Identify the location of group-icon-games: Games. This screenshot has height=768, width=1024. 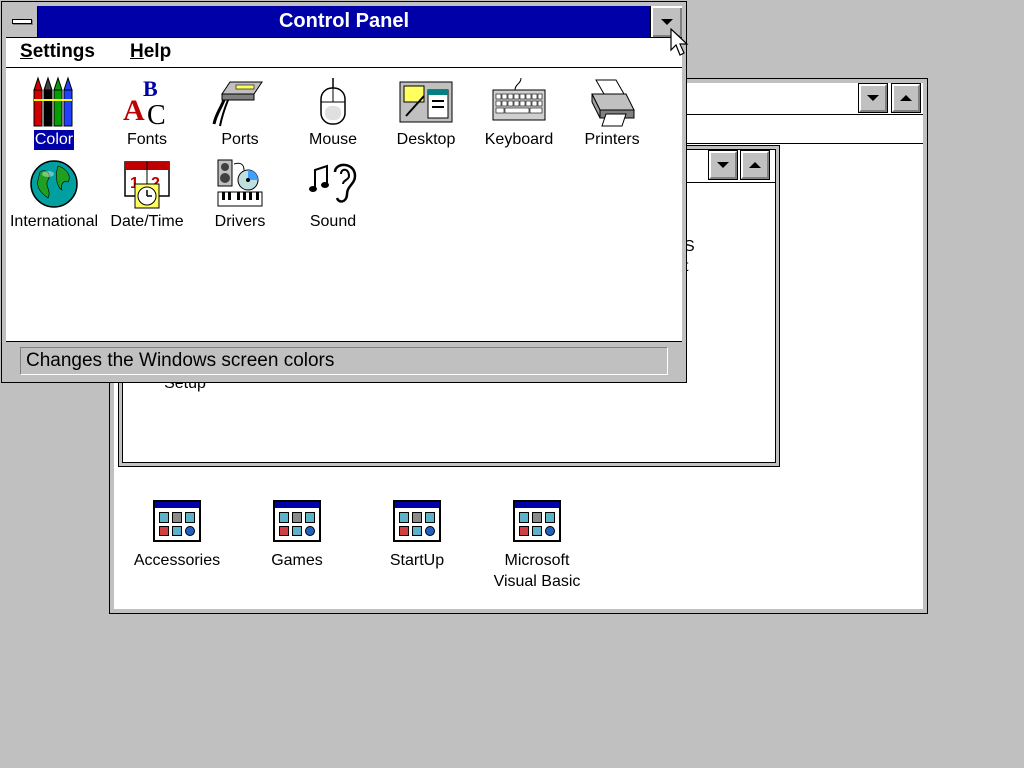
(297, 535).